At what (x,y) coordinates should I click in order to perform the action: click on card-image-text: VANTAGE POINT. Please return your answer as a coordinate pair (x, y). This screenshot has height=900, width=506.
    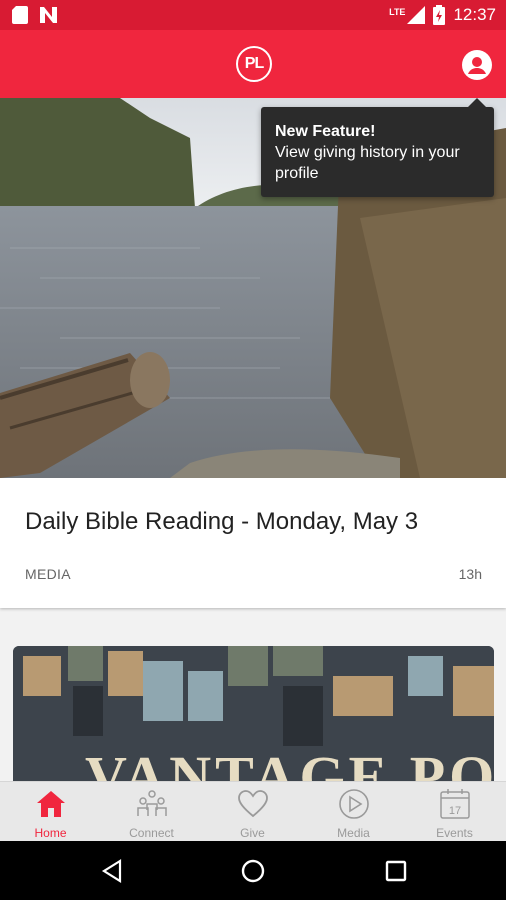
    Looking at the image, I should click on (289, 762).